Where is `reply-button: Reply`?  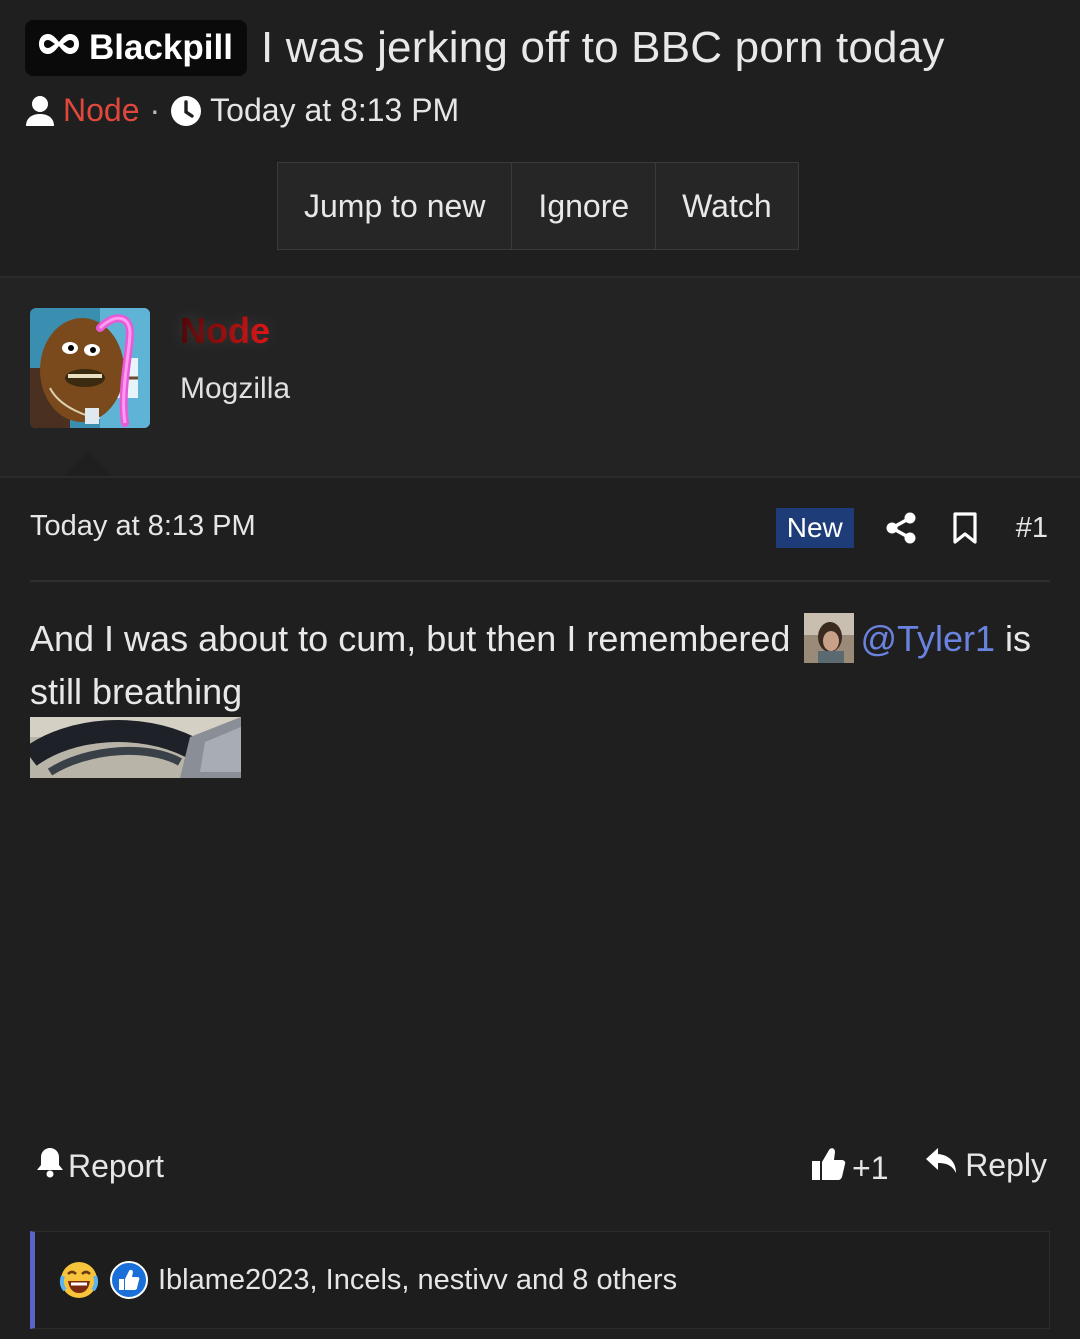
reply-button: Reply is located at coordinates (986, 1165).